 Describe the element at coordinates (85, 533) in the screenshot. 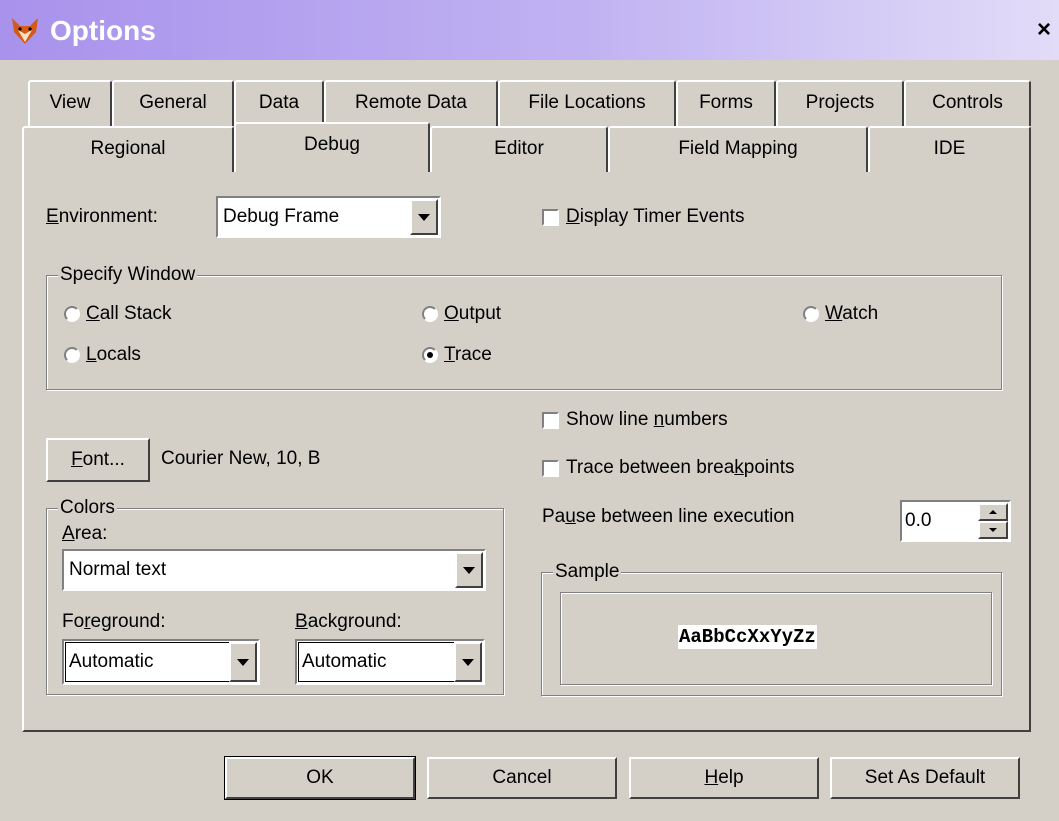

I see `area-label: Area:` at that location.